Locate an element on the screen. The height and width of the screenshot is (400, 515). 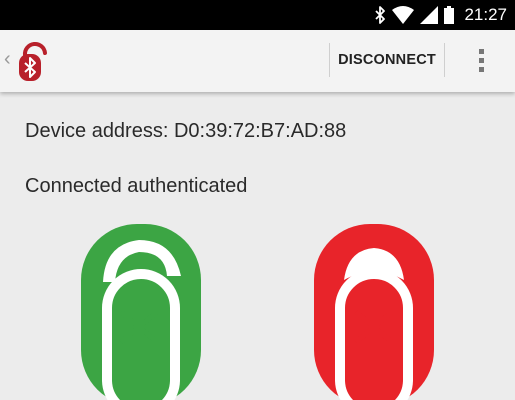
action-divider-right is located at coordinates (444, 60).